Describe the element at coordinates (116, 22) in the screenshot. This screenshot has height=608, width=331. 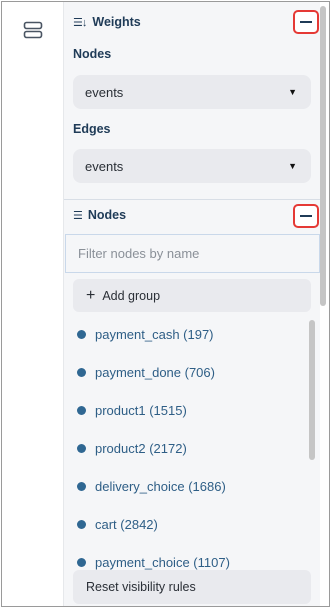
I see `weights-title: Weights` at that location.